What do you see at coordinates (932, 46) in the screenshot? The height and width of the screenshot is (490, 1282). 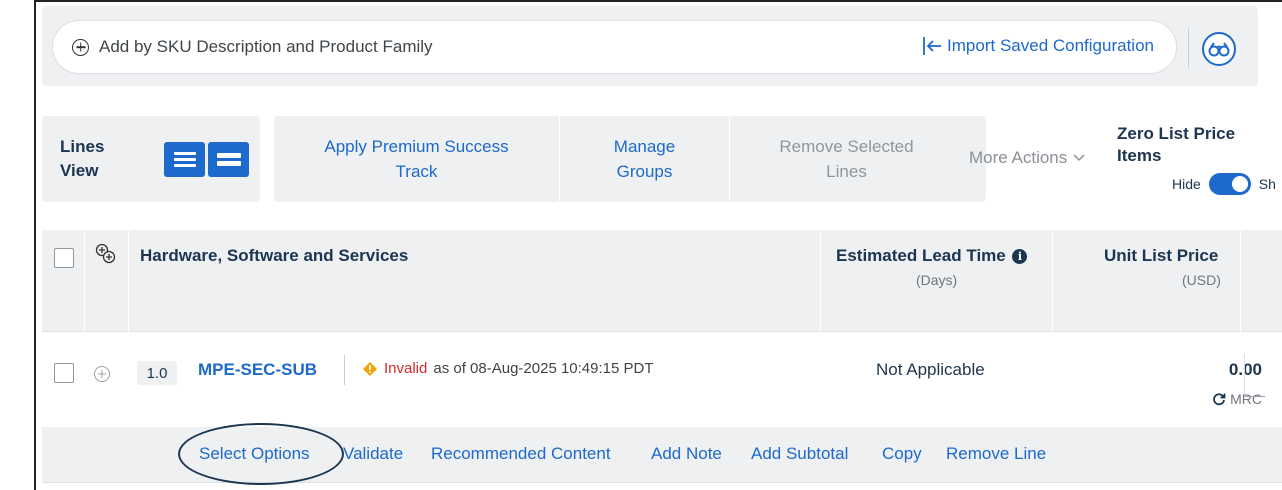 I see `import-icon` at bounding box center [932, 46].